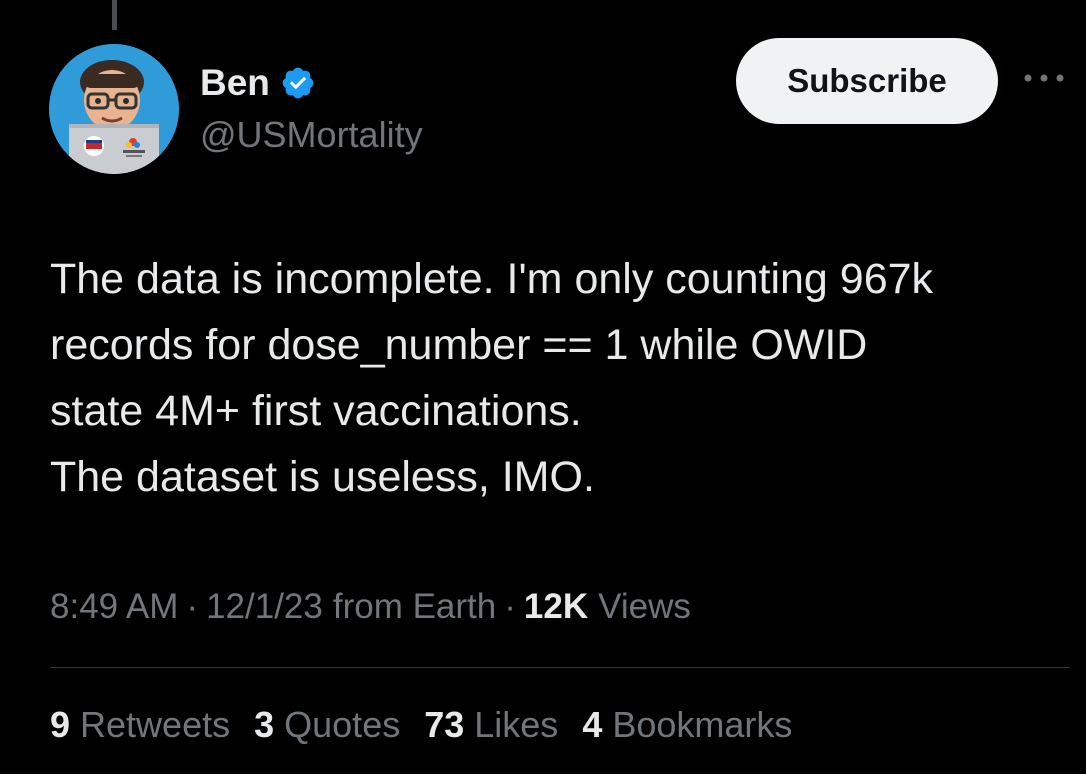 The height and width of the screenshot is (774, 1086). Describe the element at coordinates (114, 607) in the screenshot. I see `tweet-time: 8:49 AM` at that location.